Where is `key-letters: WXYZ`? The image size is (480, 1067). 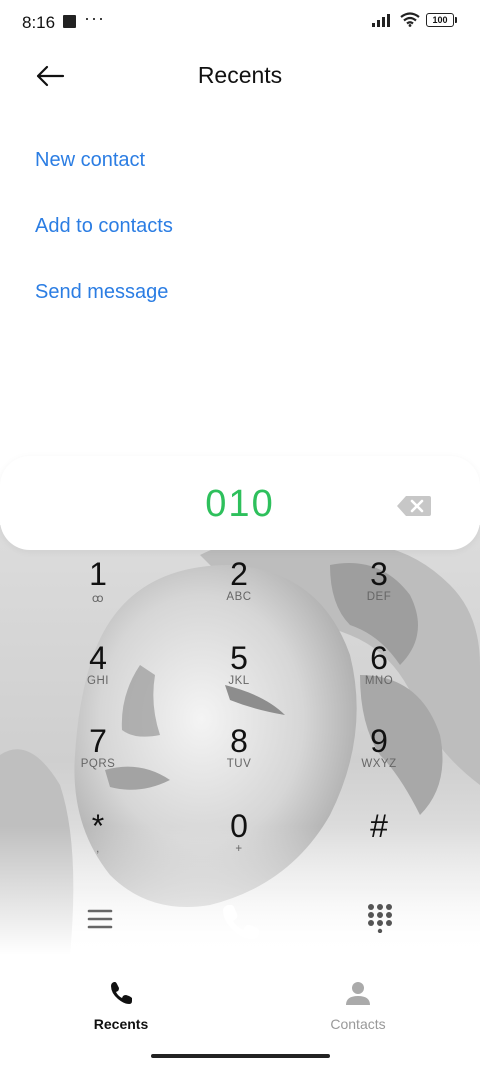 key-letters: WXYZ is located at coordinates (379, 764).